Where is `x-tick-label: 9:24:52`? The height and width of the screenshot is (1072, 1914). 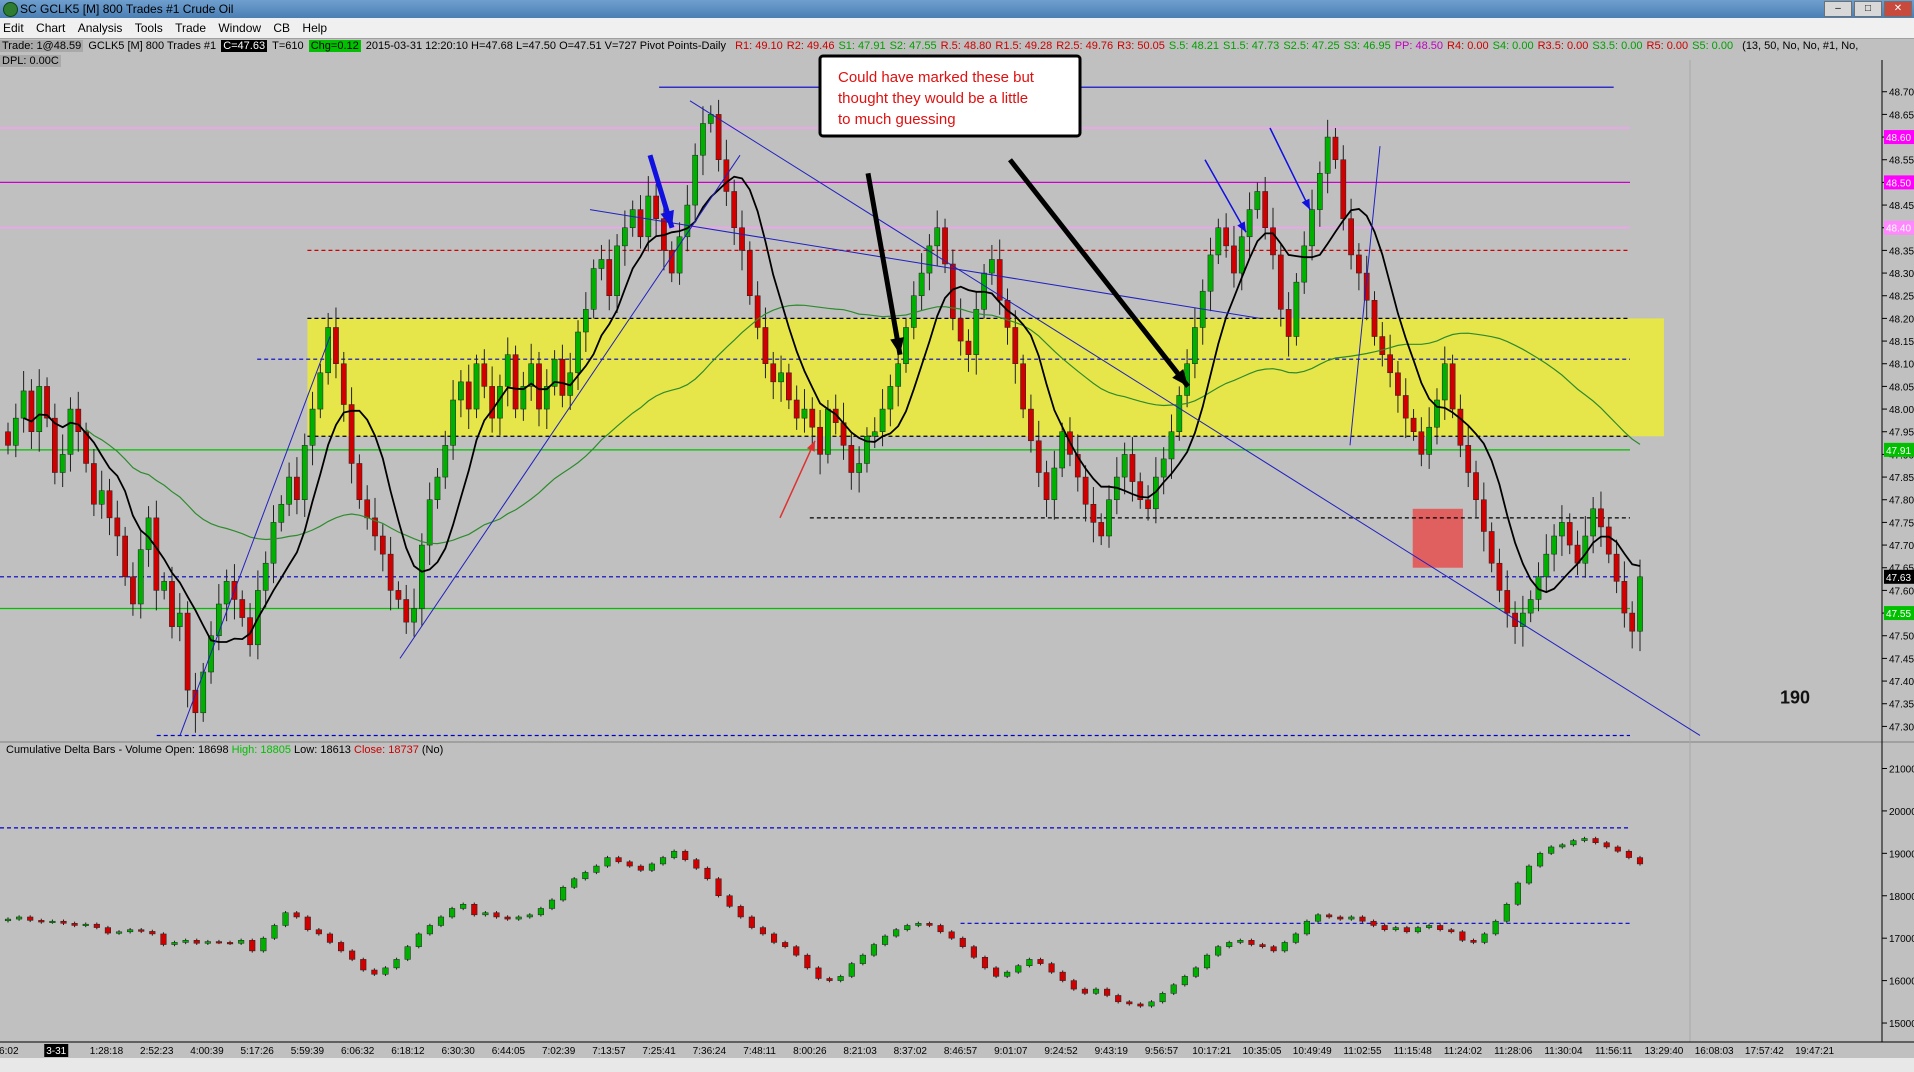 x-tick-label: 9:24:52 is located at coordinates (1061, 1051).